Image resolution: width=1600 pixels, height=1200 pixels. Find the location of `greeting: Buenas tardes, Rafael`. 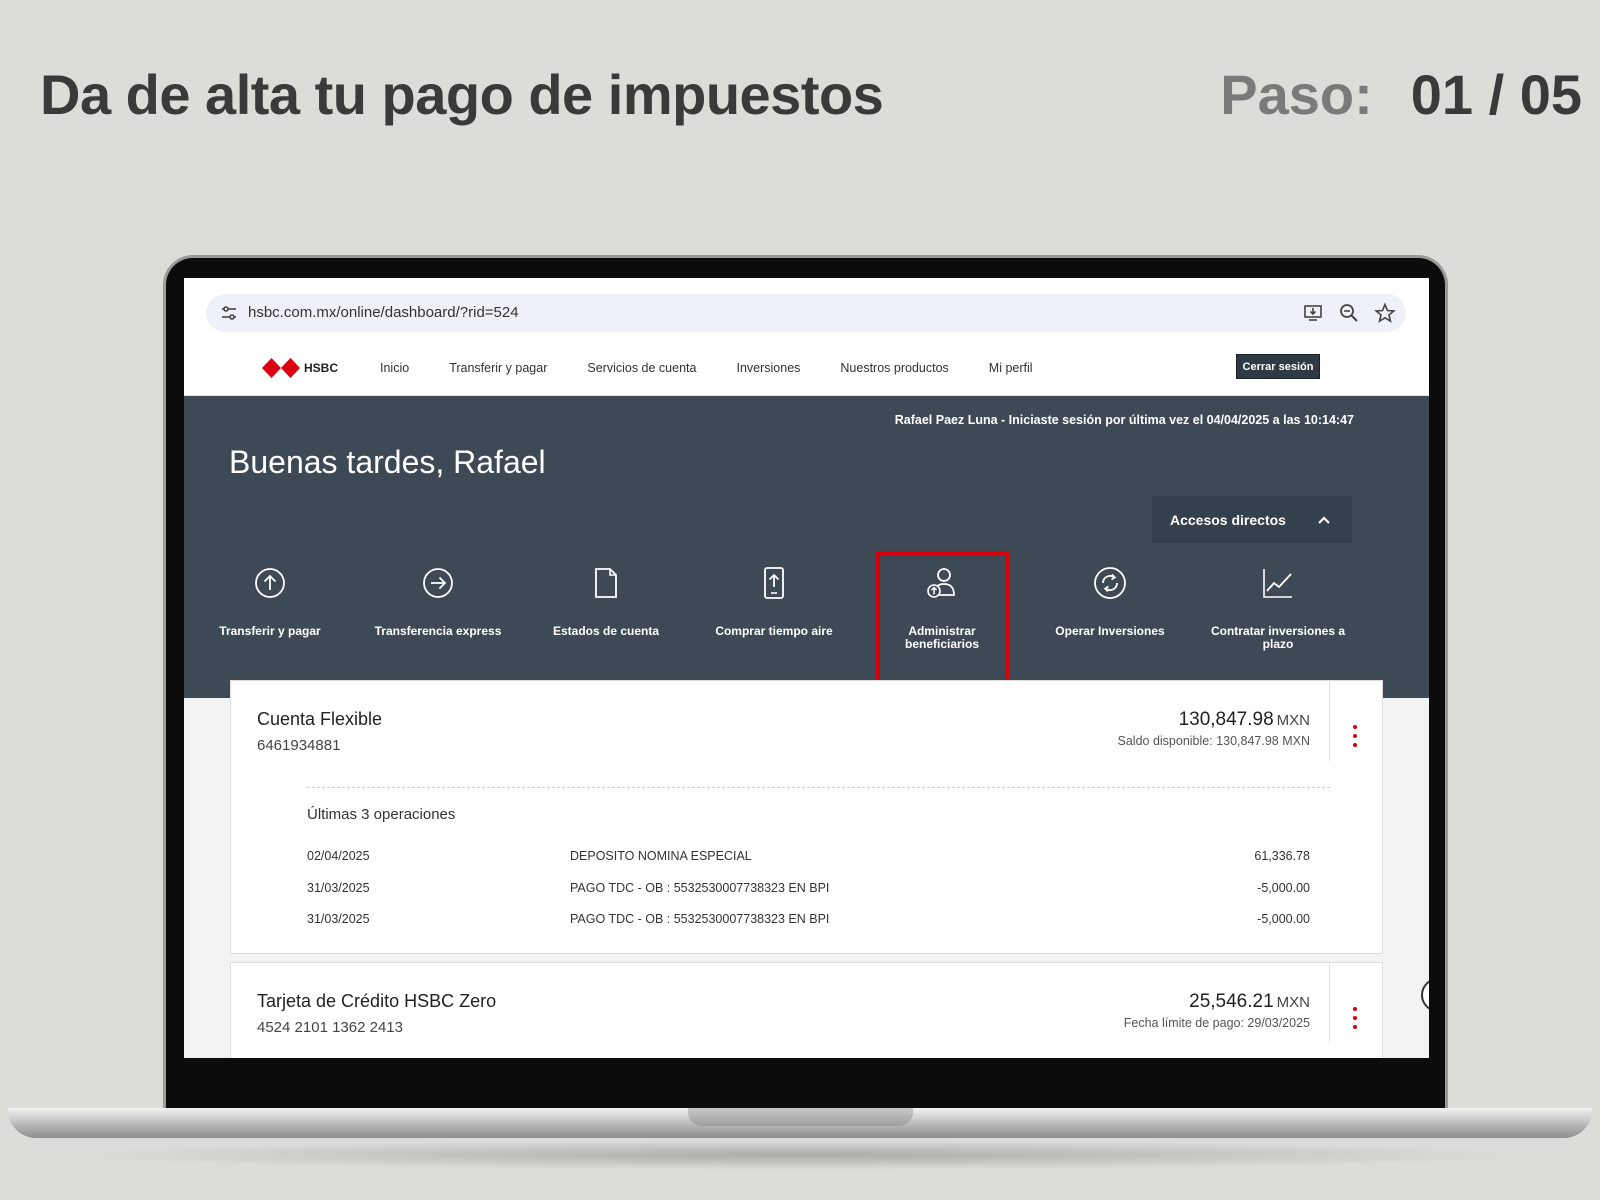

greeting: Buenas tardes, Rafael is located at coordinates (387, 462).